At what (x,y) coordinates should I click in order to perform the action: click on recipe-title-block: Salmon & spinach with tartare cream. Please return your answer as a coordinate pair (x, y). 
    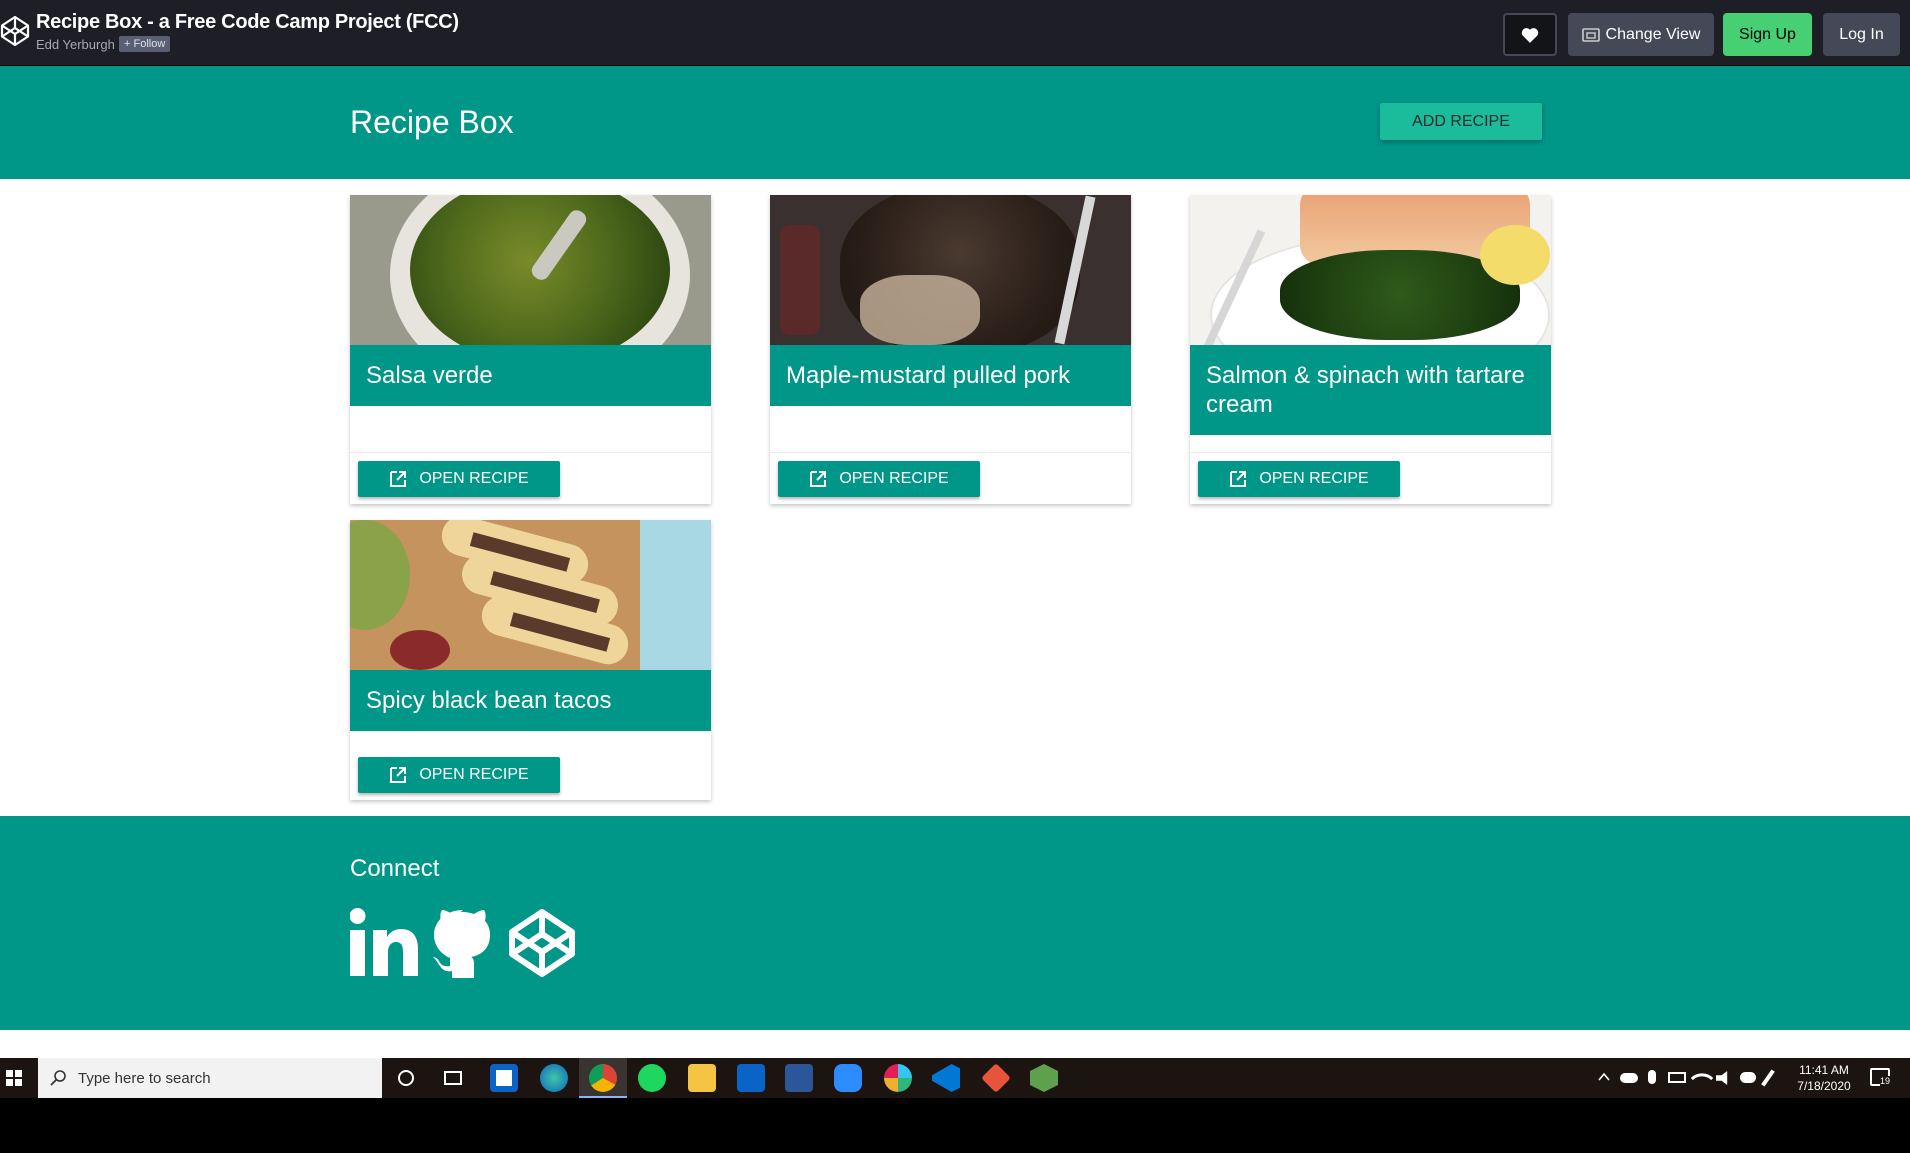
    Looking at the image, I should click on (1370, 390).